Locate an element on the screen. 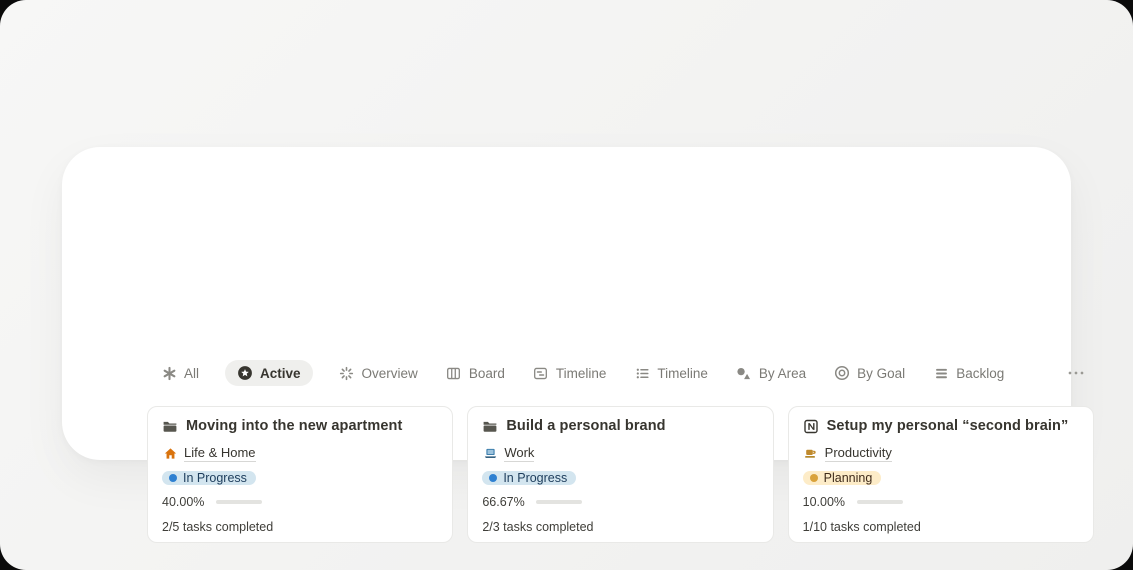  tab-label: By Area is located at coordinates (782, 373).